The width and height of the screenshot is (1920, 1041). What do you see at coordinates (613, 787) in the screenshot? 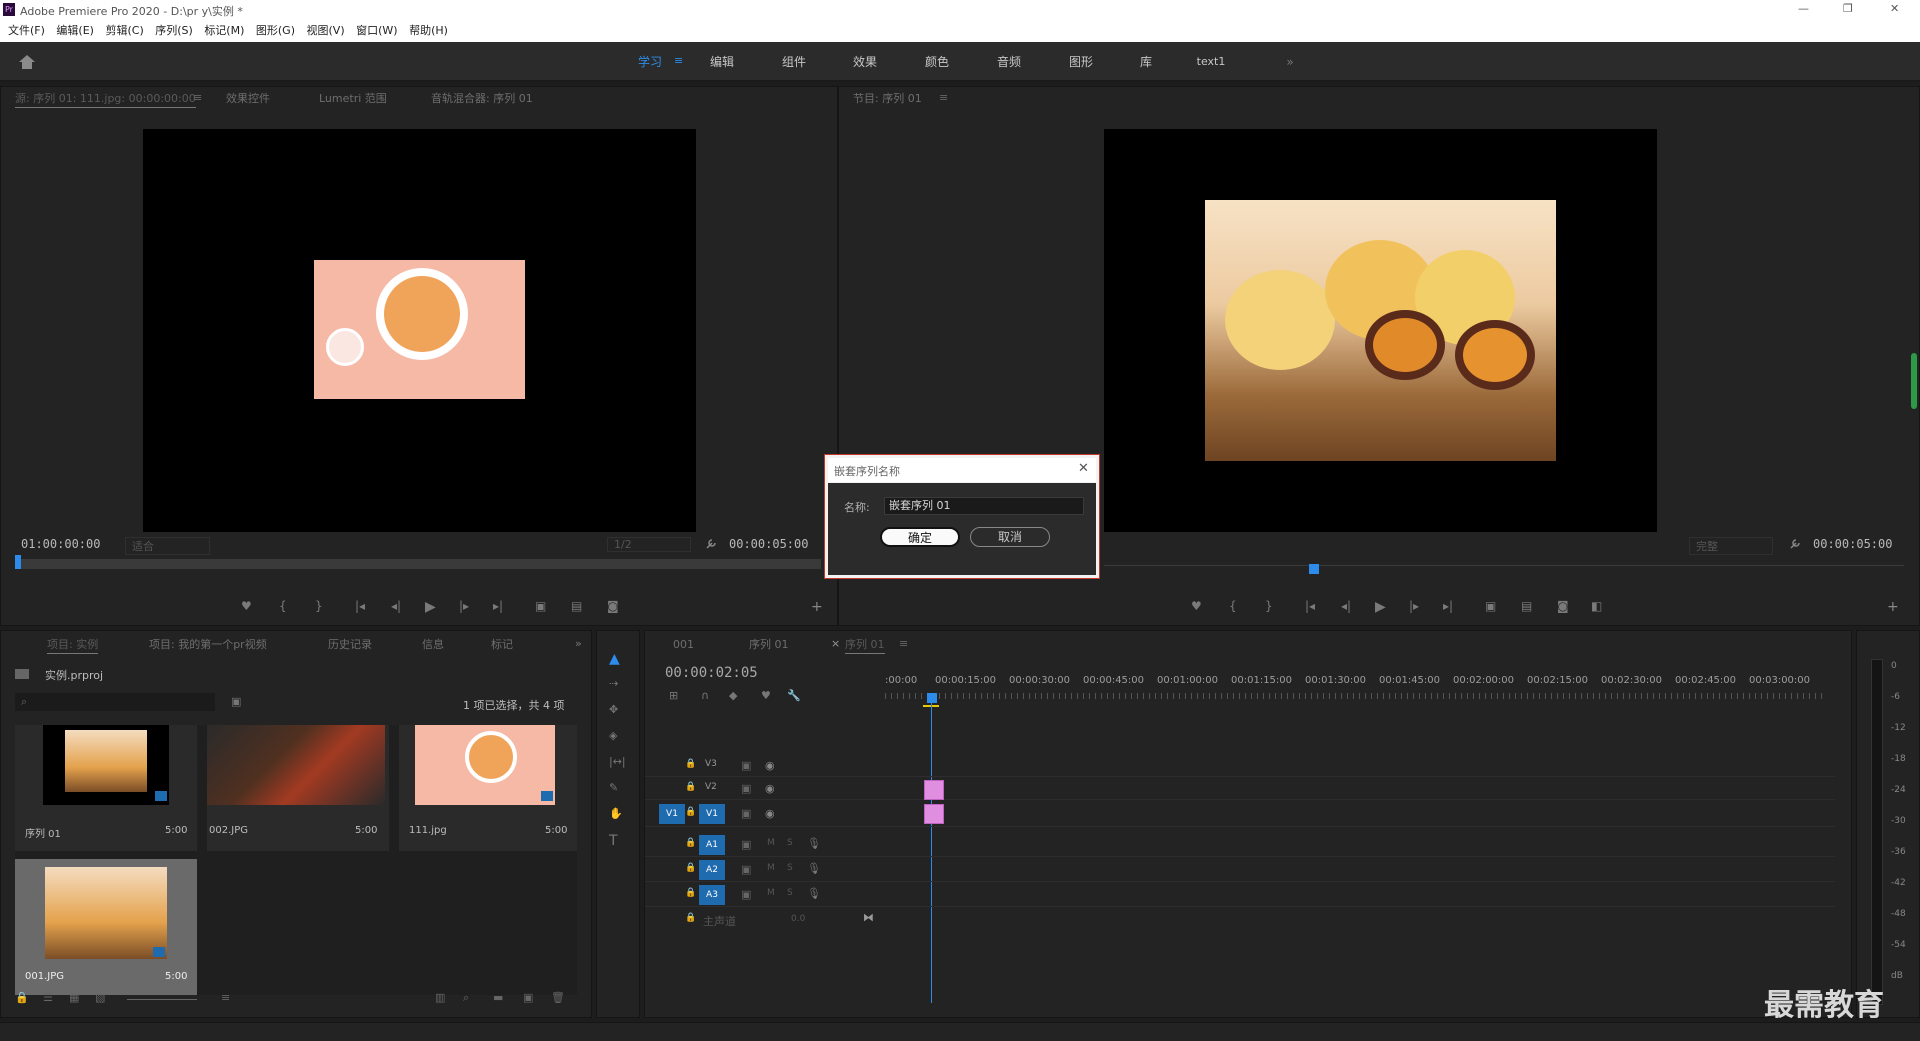
I see `pen-tool-icon: ✎` at bounding box center [613, 787].